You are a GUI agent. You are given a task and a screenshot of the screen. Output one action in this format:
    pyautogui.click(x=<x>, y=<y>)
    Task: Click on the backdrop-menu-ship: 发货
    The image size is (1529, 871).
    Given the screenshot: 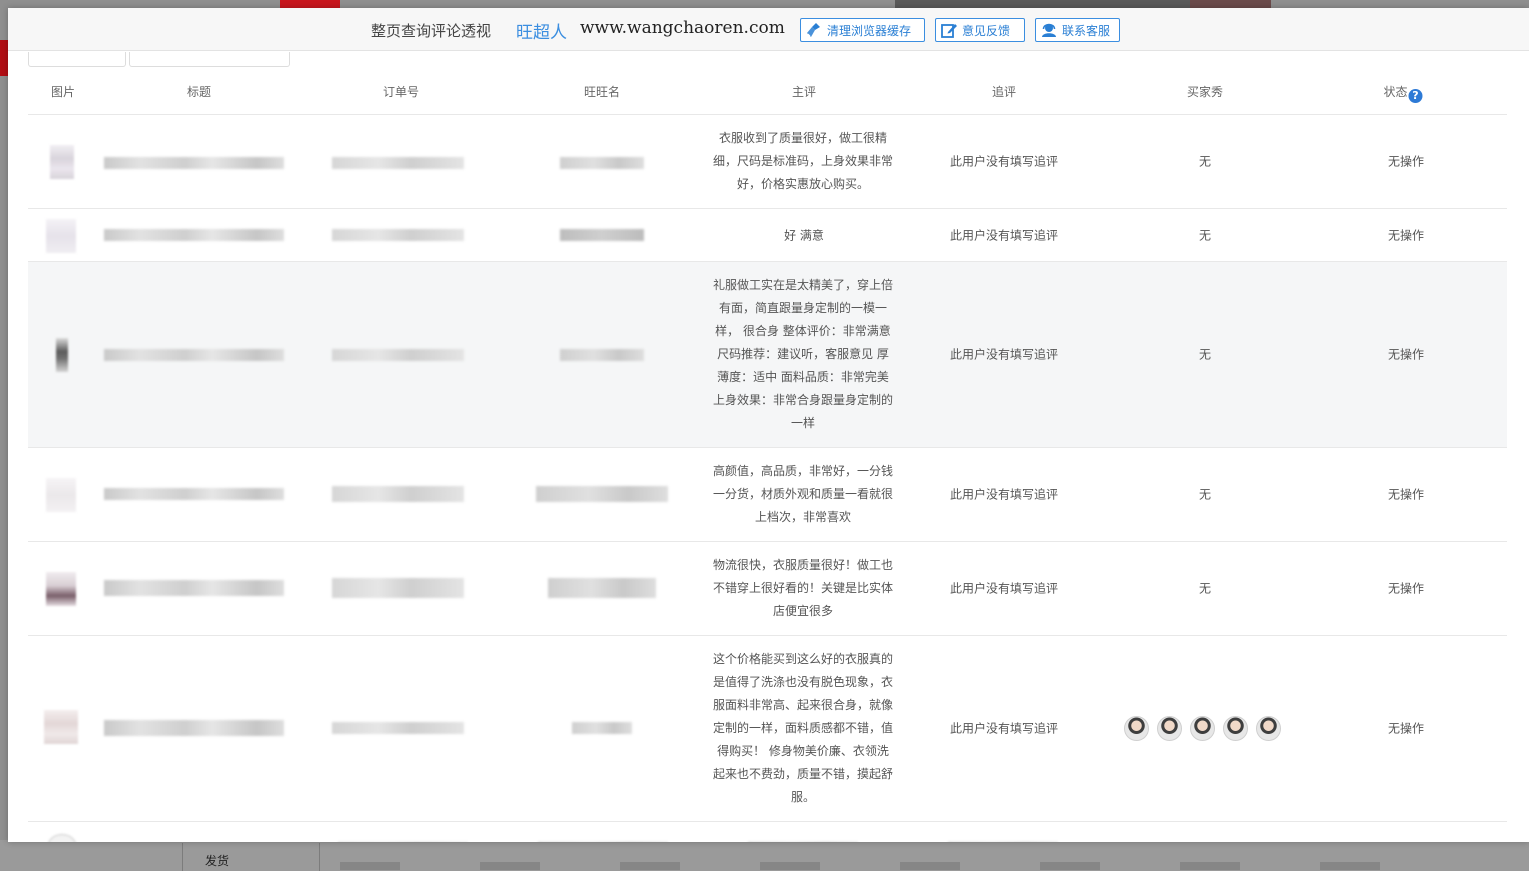 What is the action you would take?
    pyautogui.click(x=251, y=857)
    